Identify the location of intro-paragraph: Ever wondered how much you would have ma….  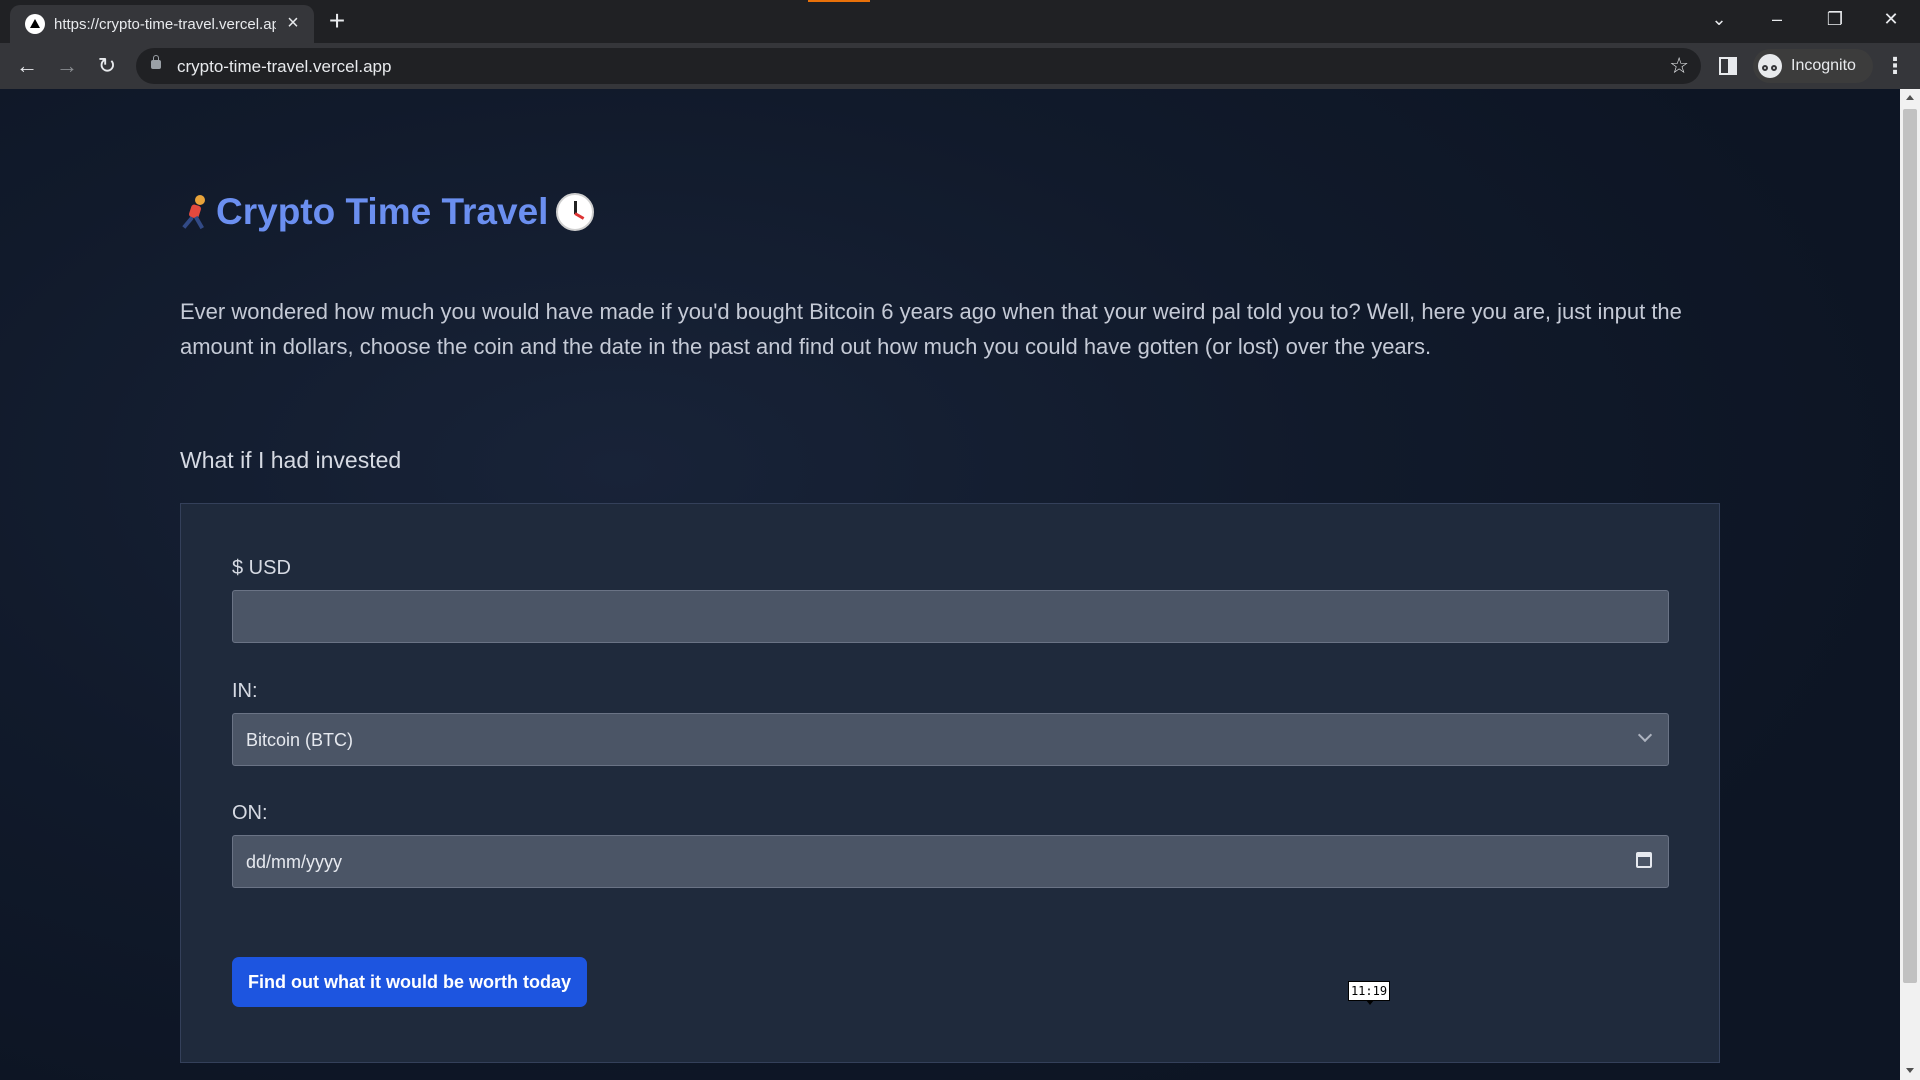
(931, 329).